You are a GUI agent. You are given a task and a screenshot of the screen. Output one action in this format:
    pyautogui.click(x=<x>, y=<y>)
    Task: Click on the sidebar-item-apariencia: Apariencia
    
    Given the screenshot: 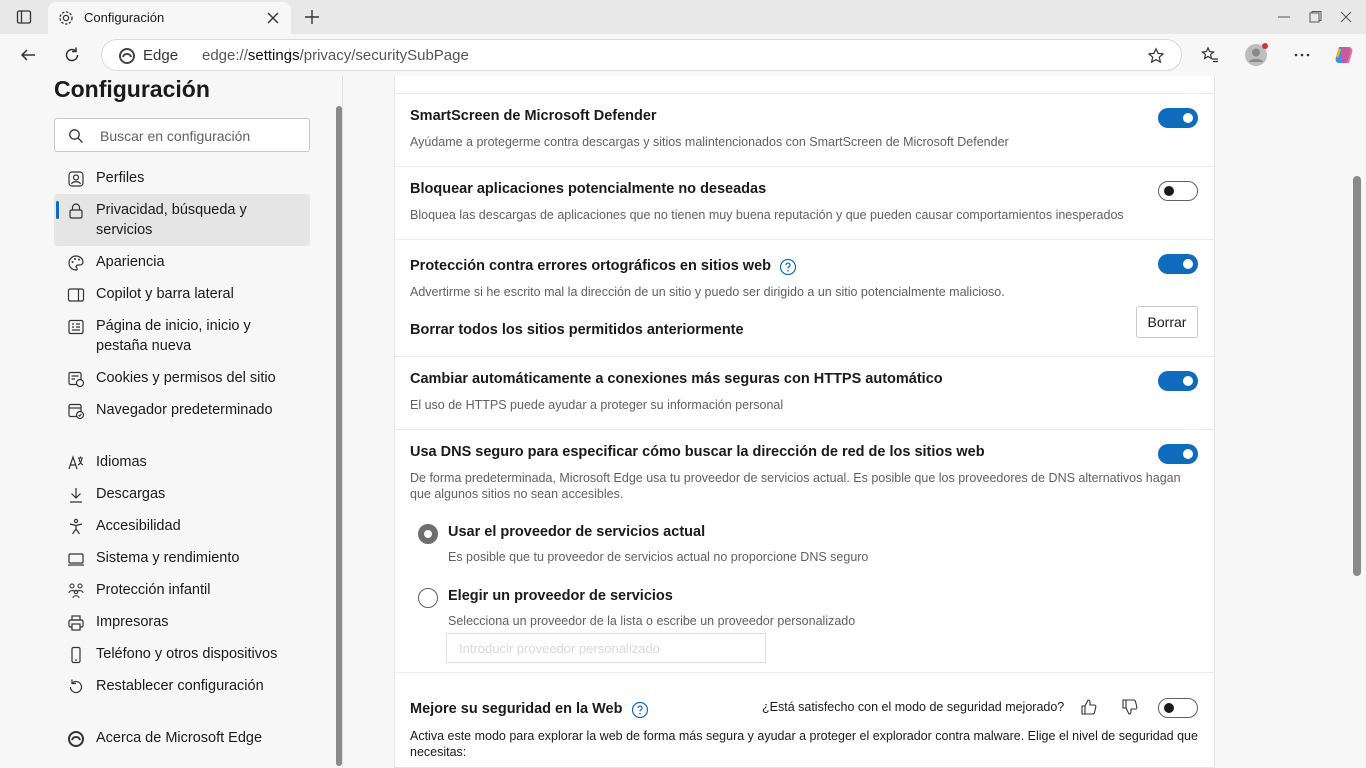 What is the action you would take?
    pyautogui.click(x=182, y=264)
    